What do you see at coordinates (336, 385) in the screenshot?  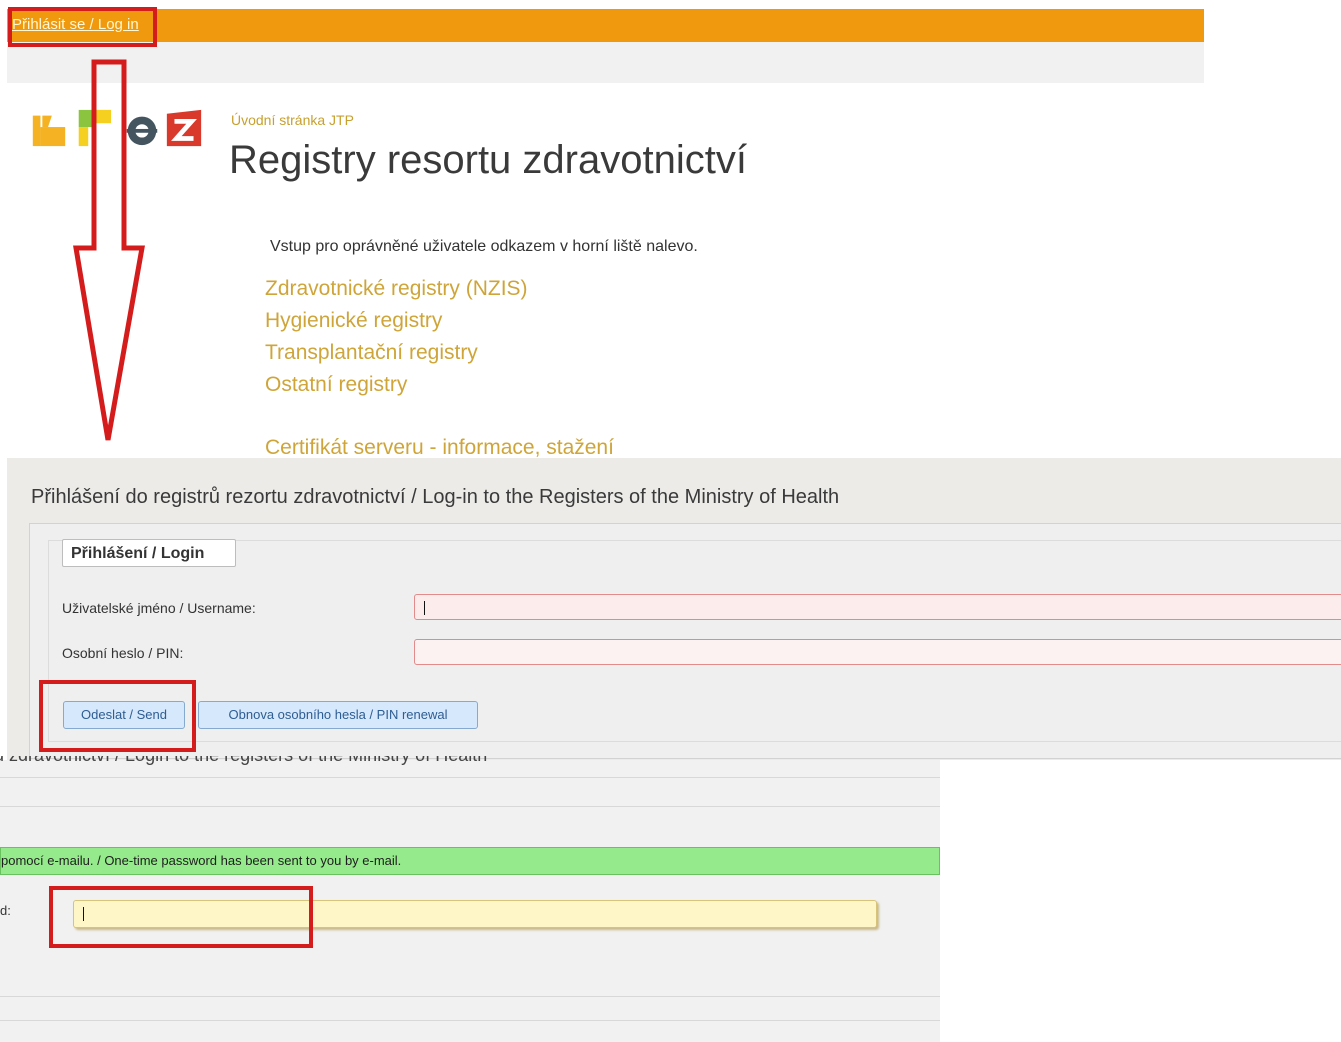 I see `link-other-registries: Ostatní registry` at bounding box center [336, 385].